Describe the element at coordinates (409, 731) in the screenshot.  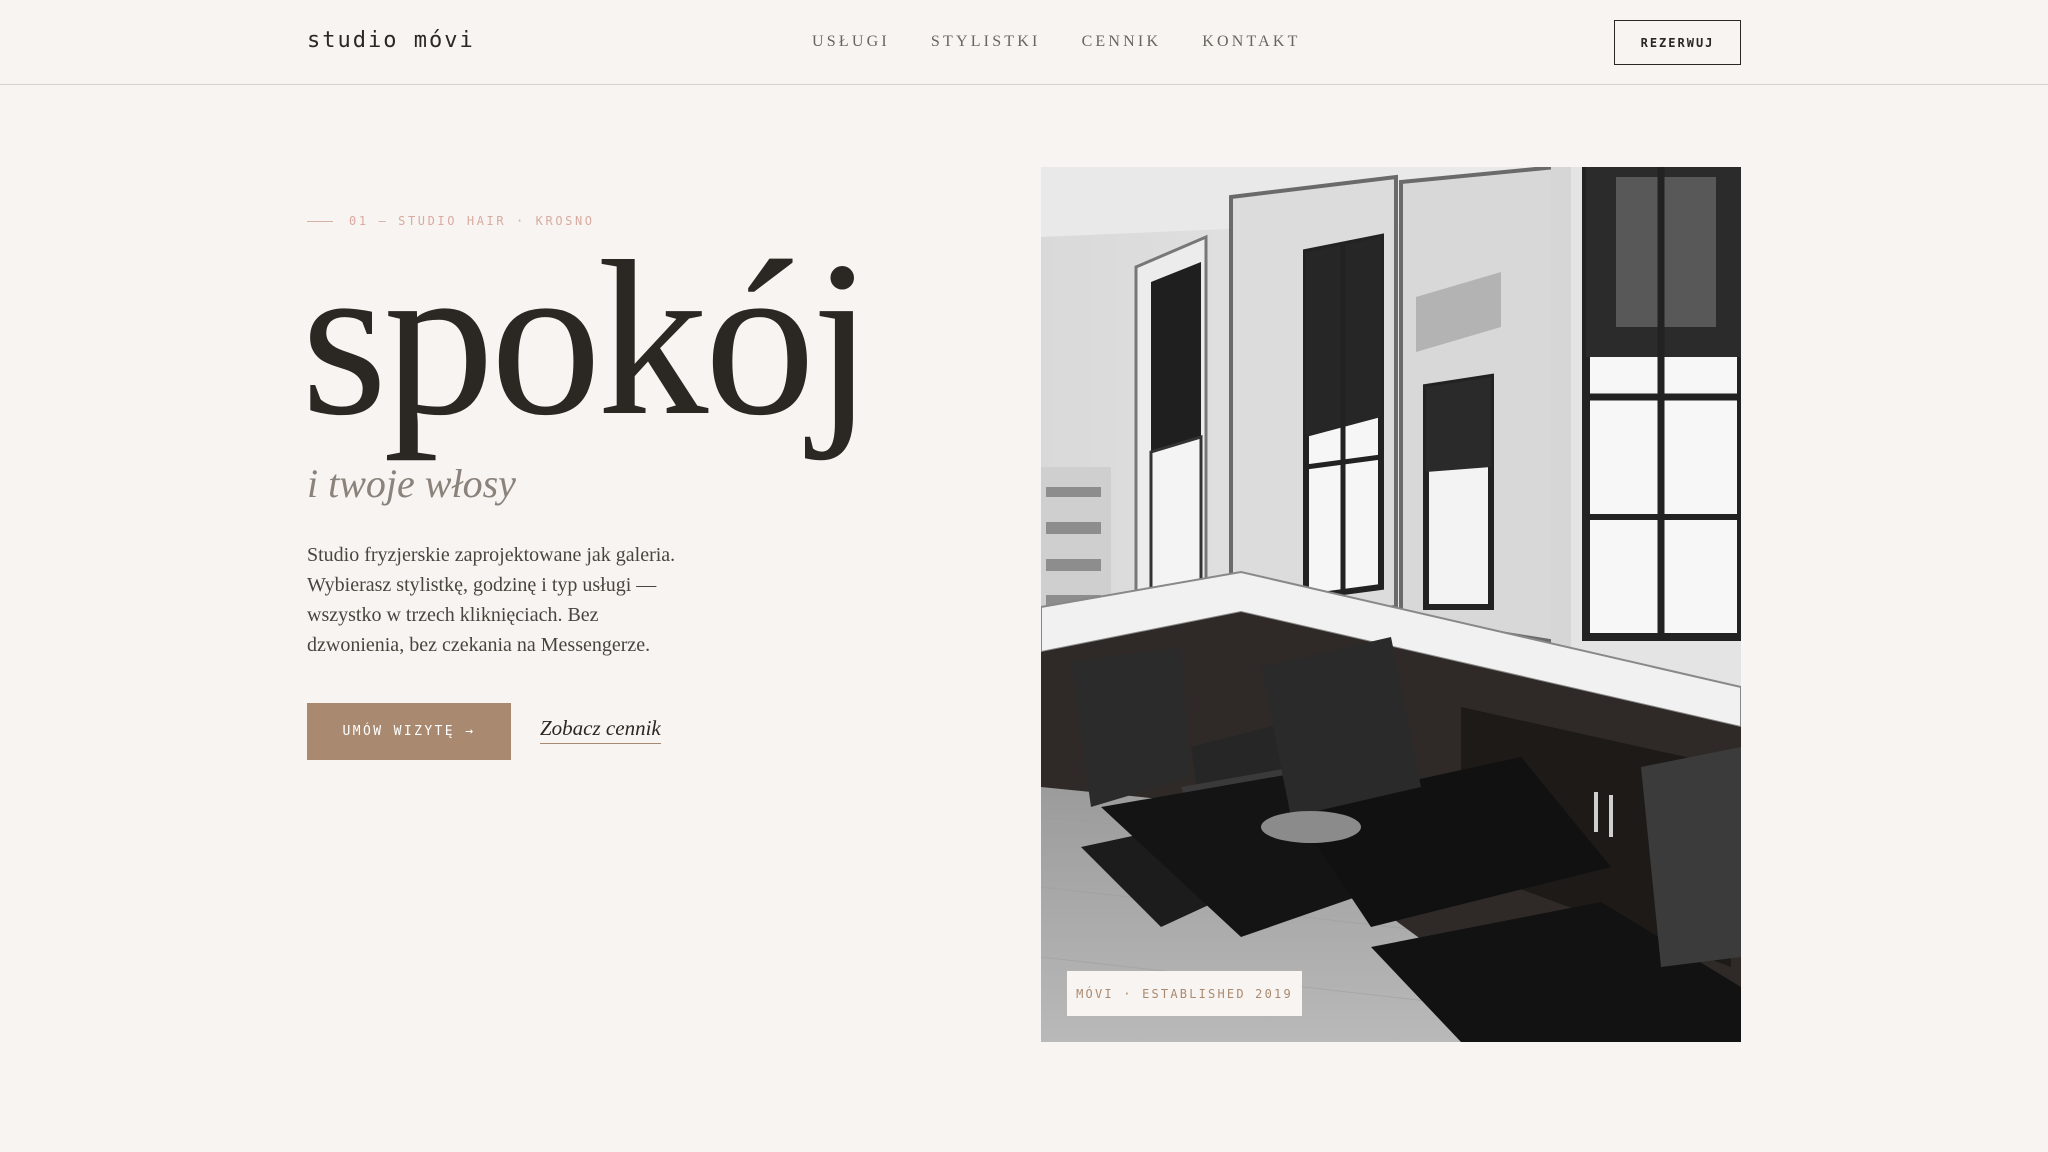
I see `book-visit-button: UMÓW WIZYTĘ →` at that location.